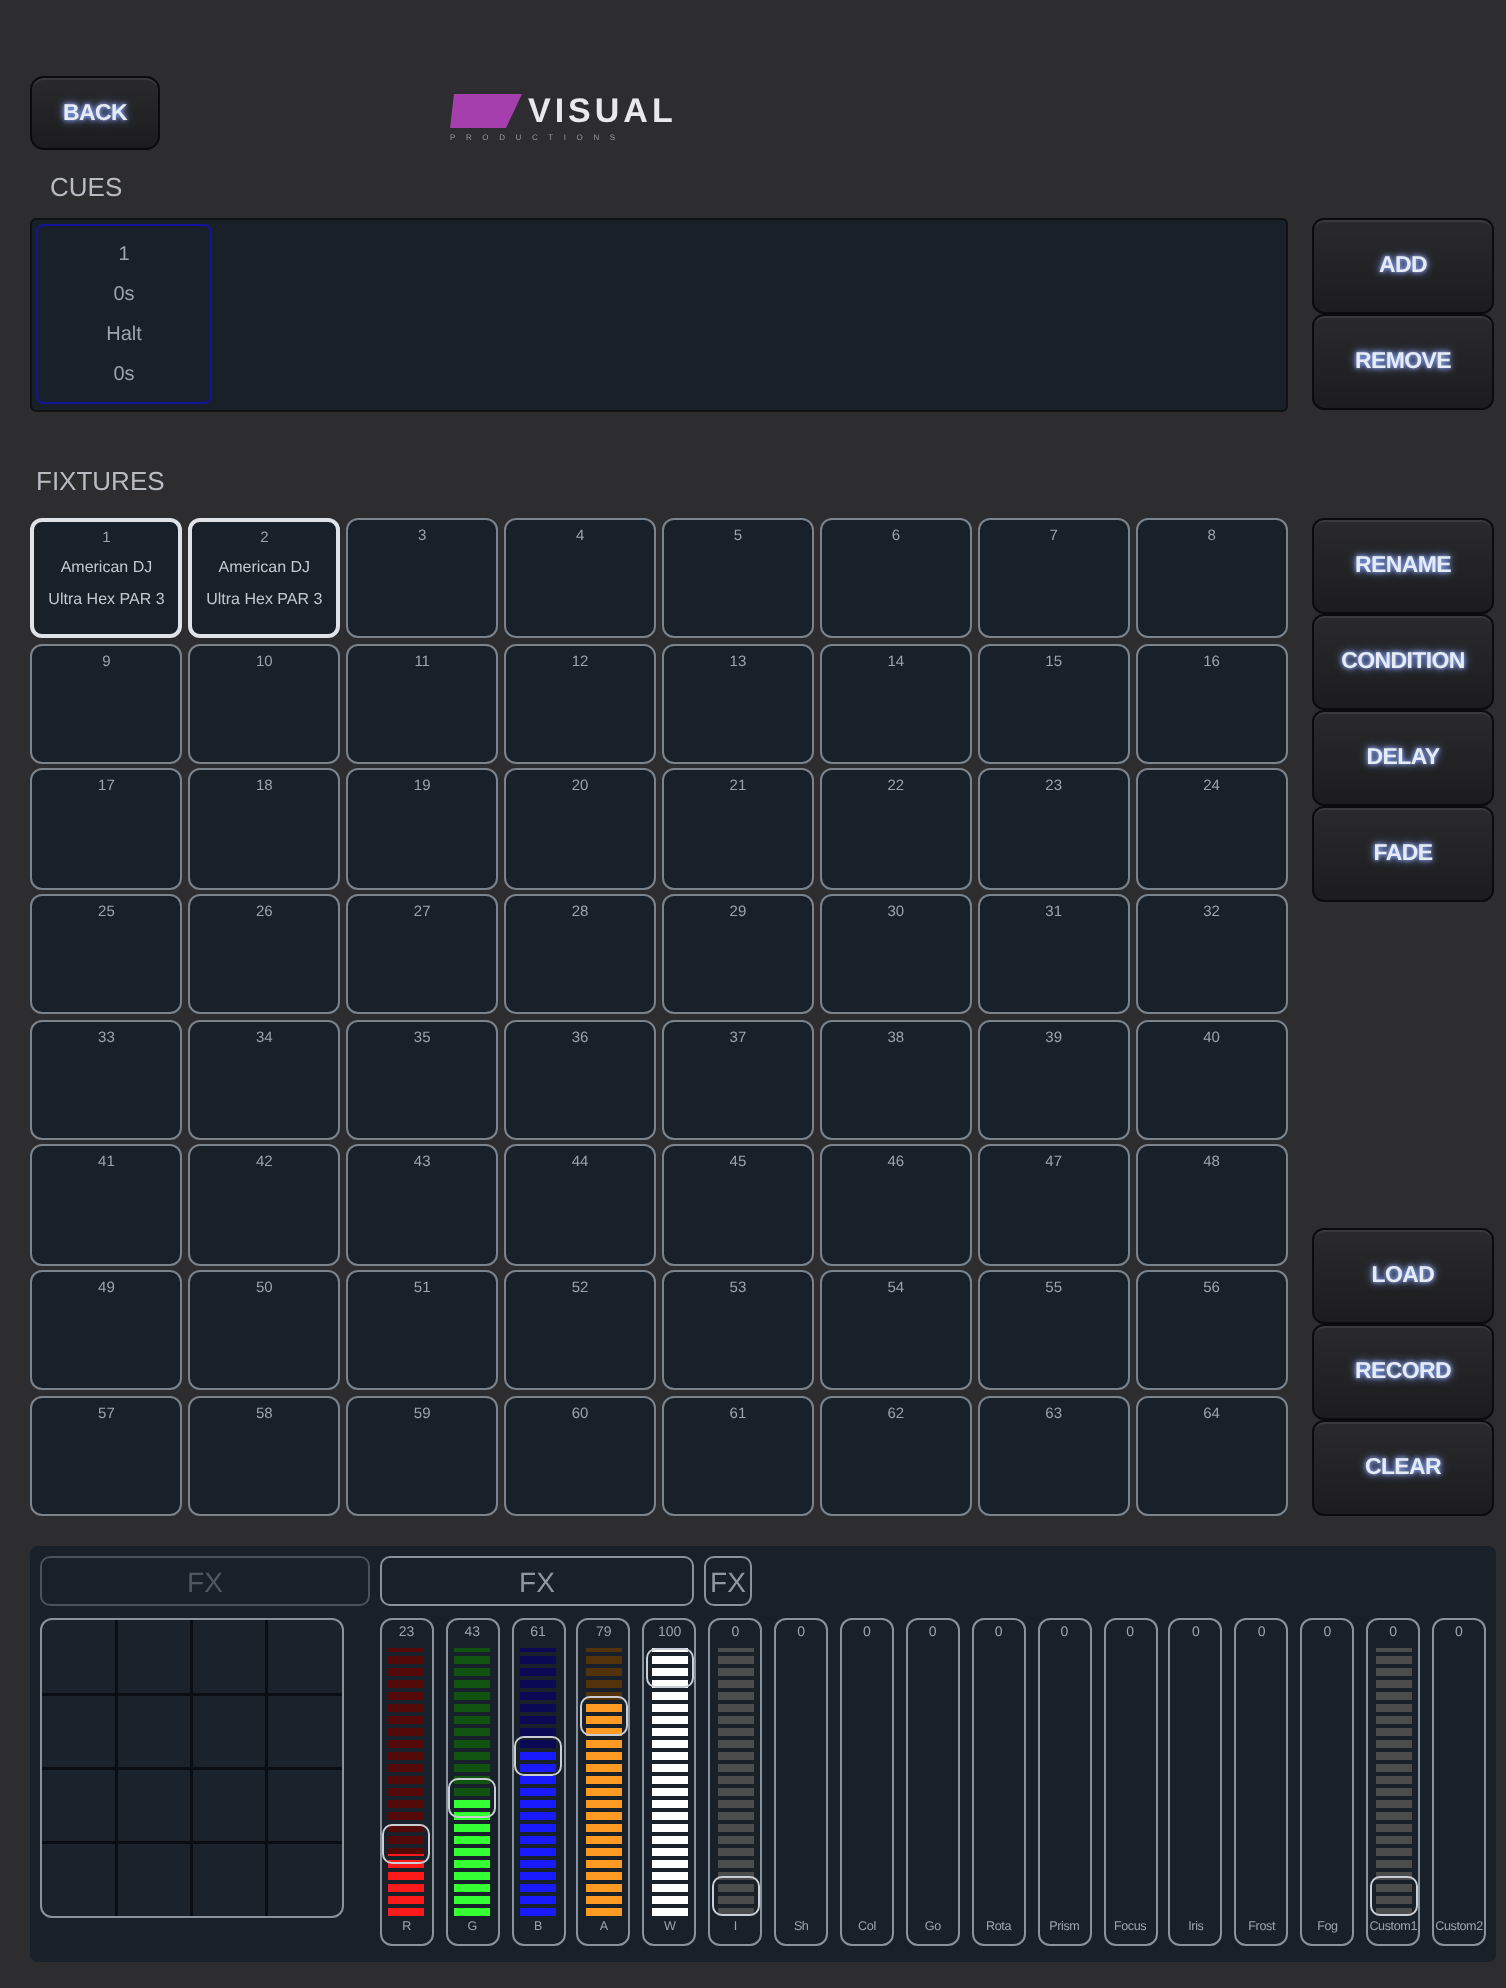  I want to click on cue-item: 1 0s Halt 0s, so click(124, 314).